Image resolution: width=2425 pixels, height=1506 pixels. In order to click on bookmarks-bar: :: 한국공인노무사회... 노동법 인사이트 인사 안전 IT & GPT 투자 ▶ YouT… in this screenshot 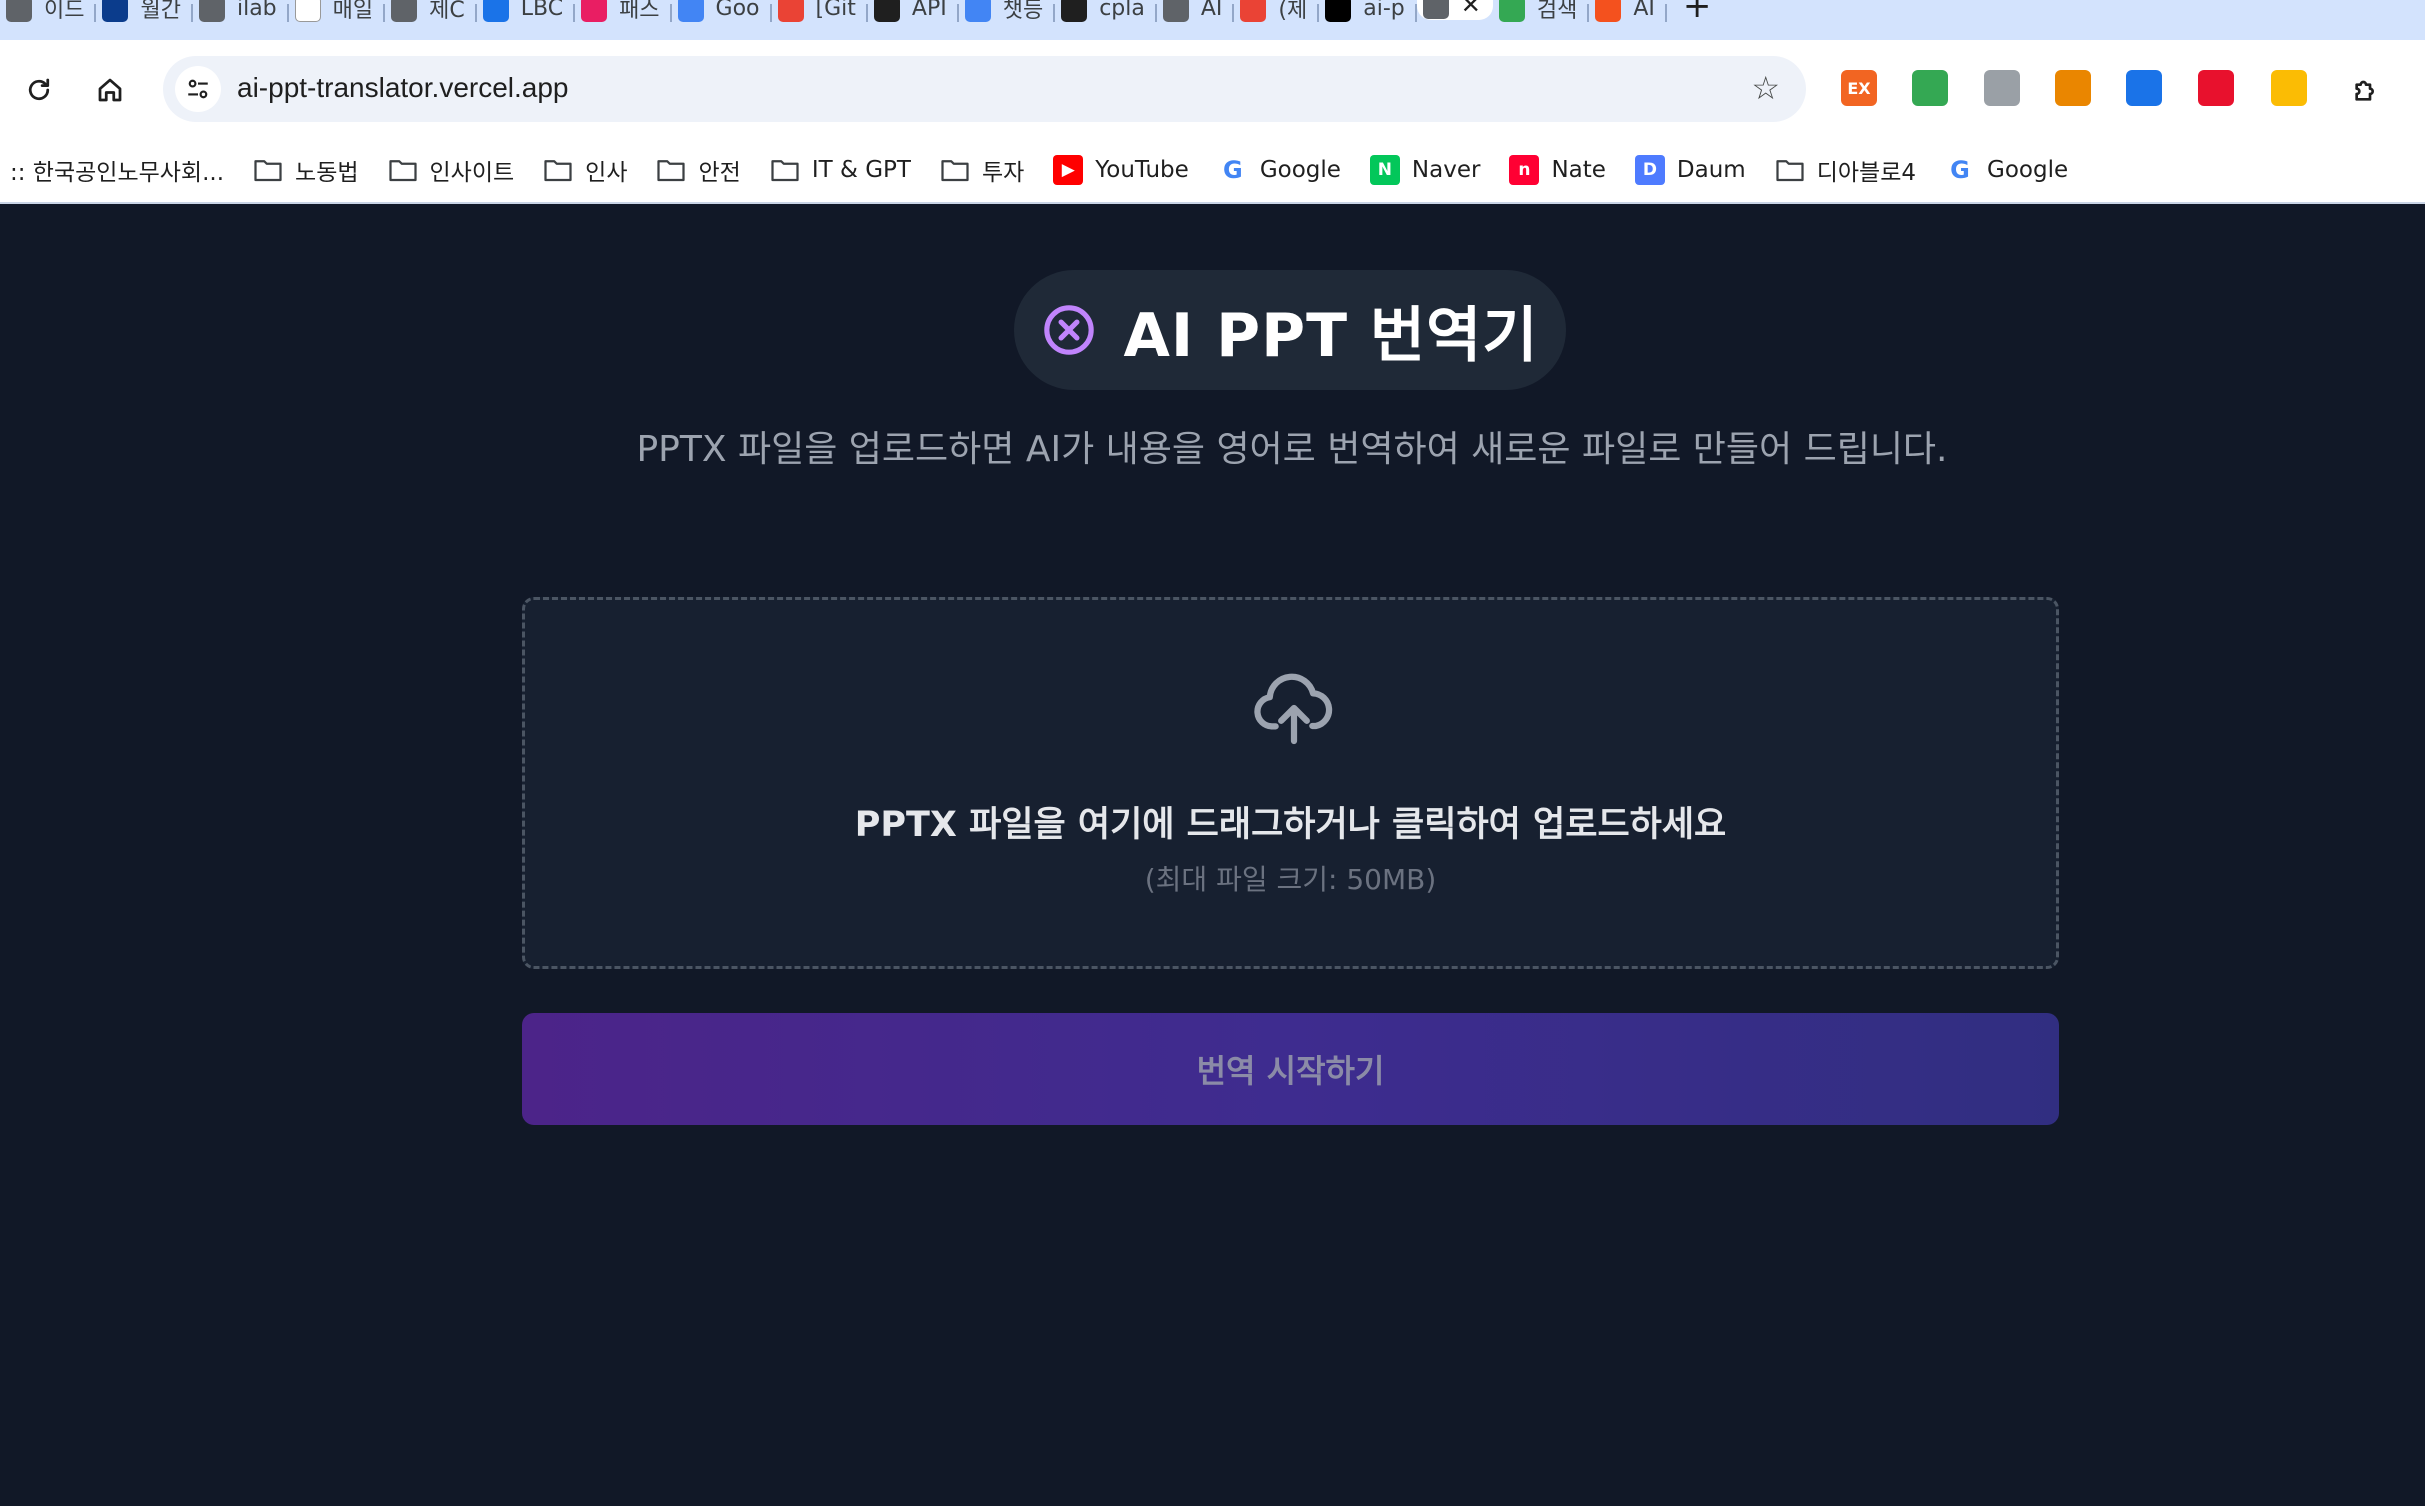, I will do `click(1212, 171)`.